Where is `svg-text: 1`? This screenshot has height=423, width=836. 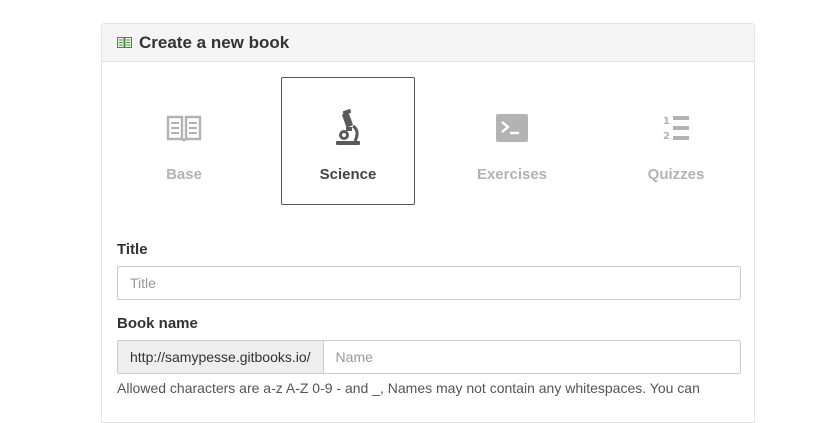
svg-text: 1 is located at coordinates (666, 121).